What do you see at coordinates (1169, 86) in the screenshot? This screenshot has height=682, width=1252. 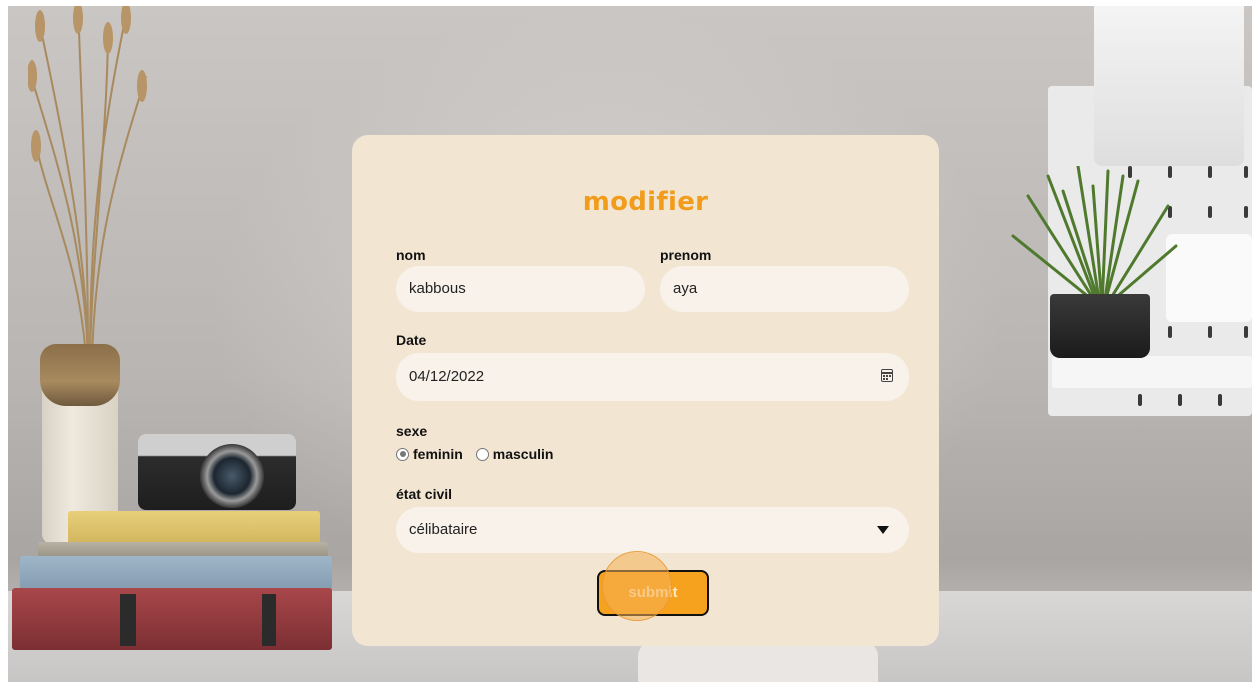 I see `wall-organizer` at bounding box center [1169, 86].